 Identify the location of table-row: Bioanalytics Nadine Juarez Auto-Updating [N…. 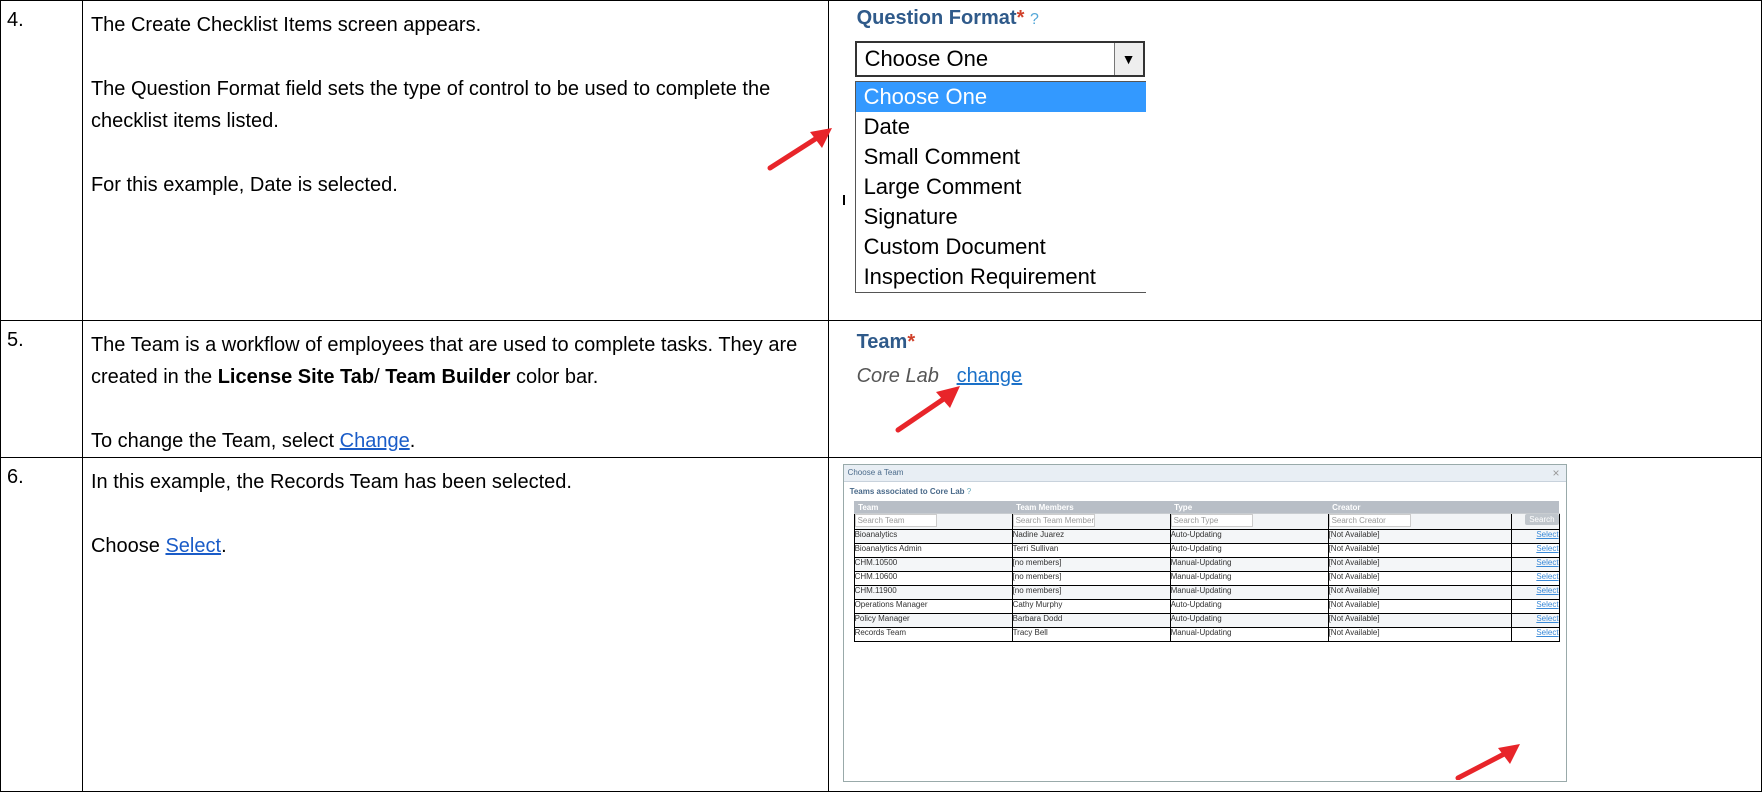
(1206, 536).